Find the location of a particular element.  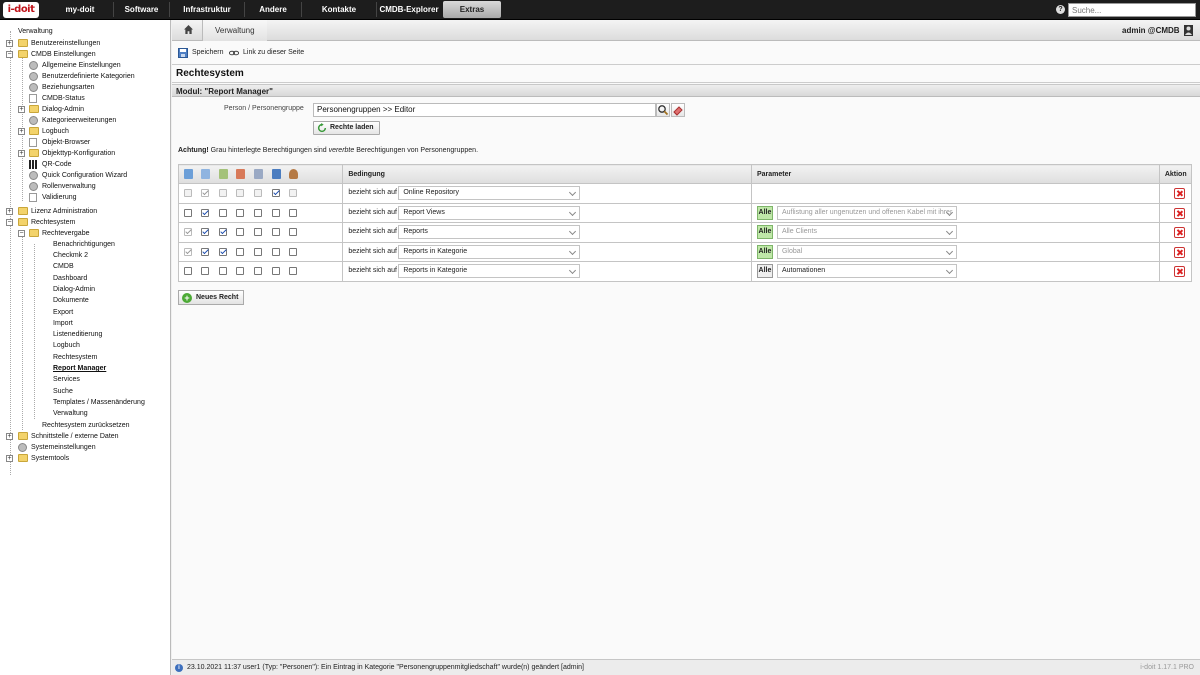

tree-item-quick-configuration-wizard: Quick Configuration Wizard is located at coordinates (104, 175).